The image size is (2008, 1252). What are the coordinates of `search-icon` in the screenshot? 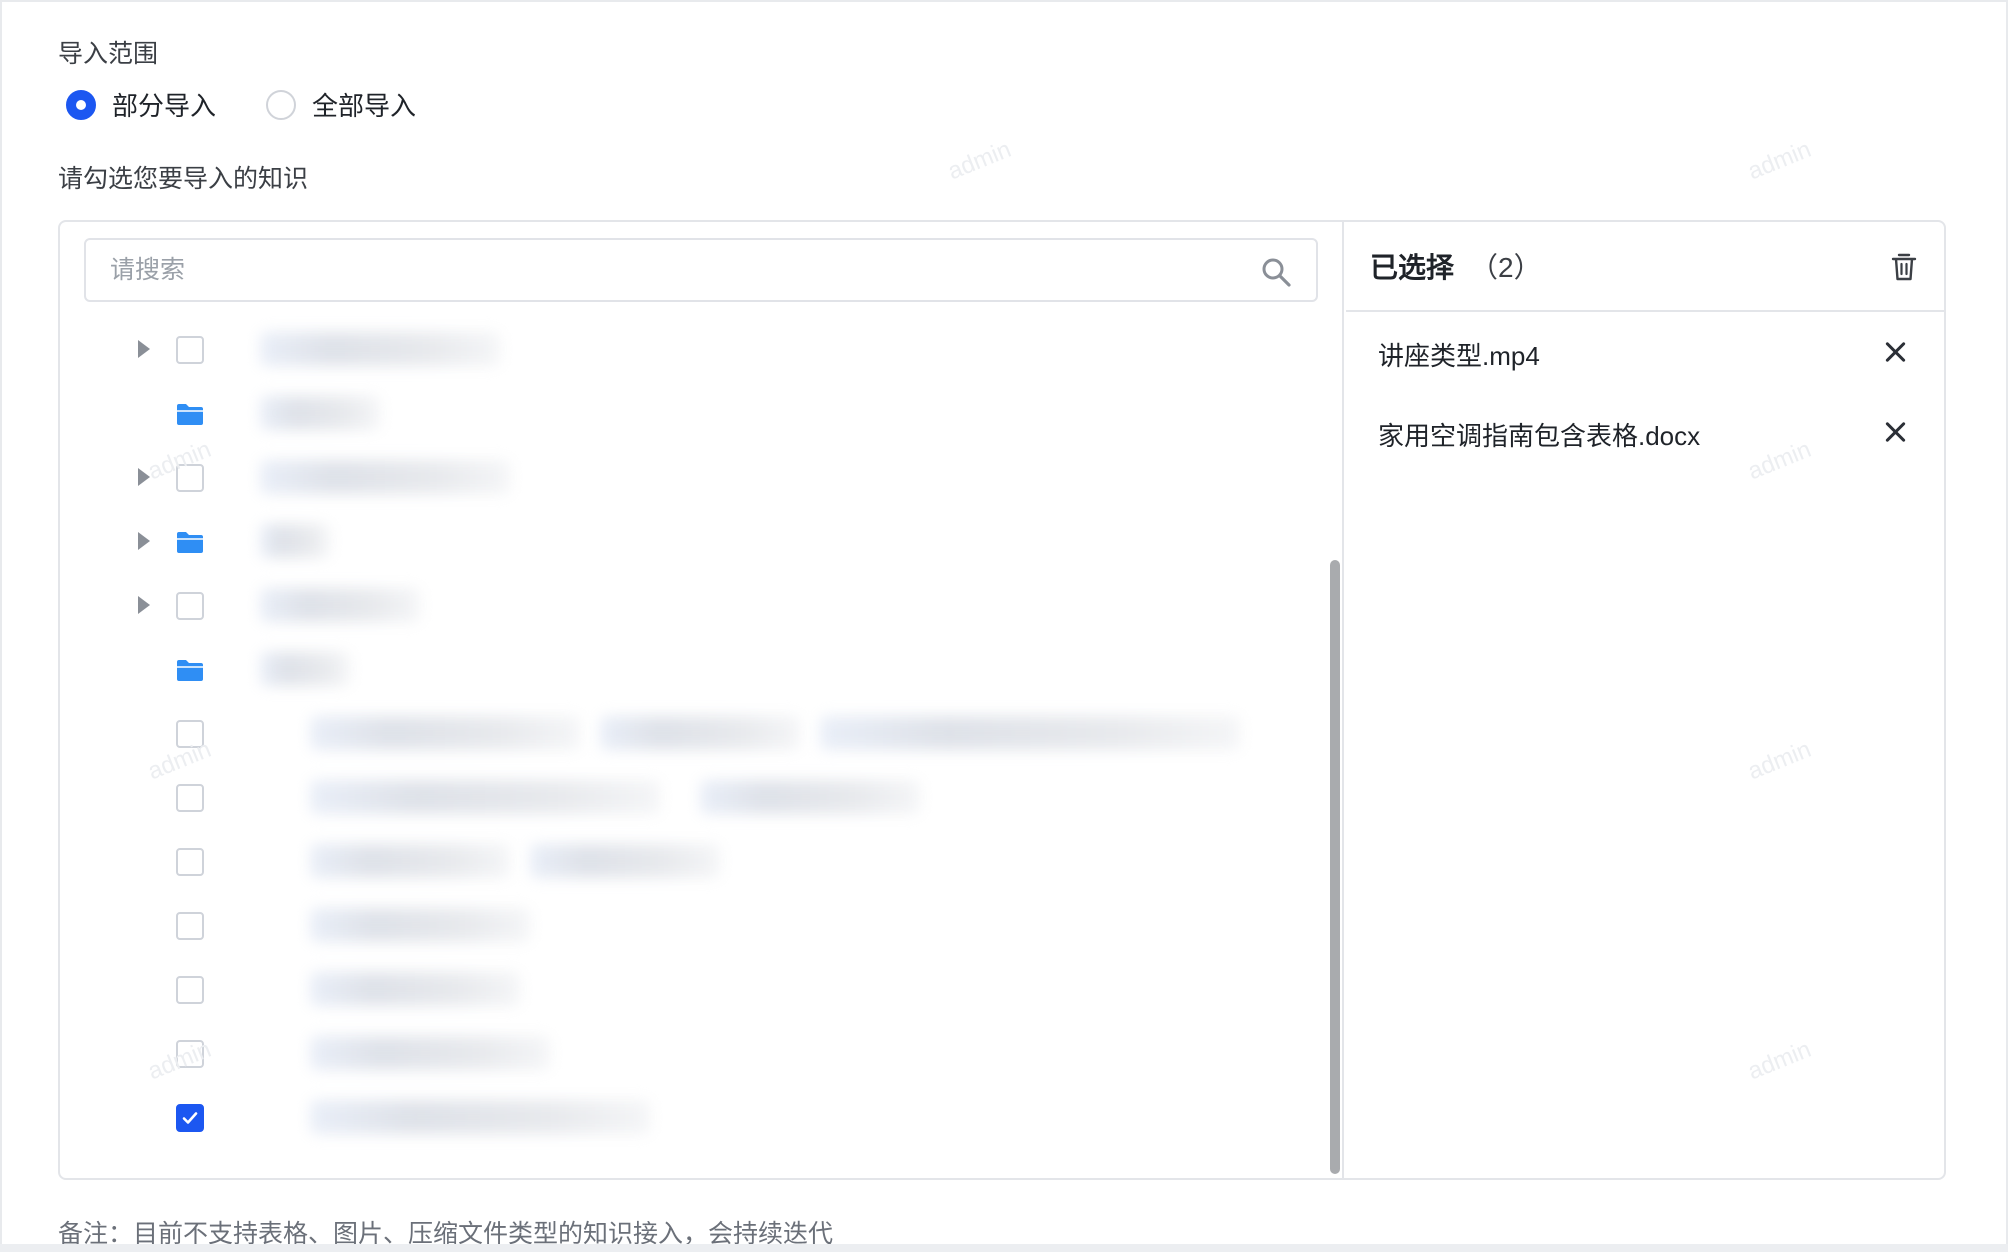 It's located at (1276, 272).